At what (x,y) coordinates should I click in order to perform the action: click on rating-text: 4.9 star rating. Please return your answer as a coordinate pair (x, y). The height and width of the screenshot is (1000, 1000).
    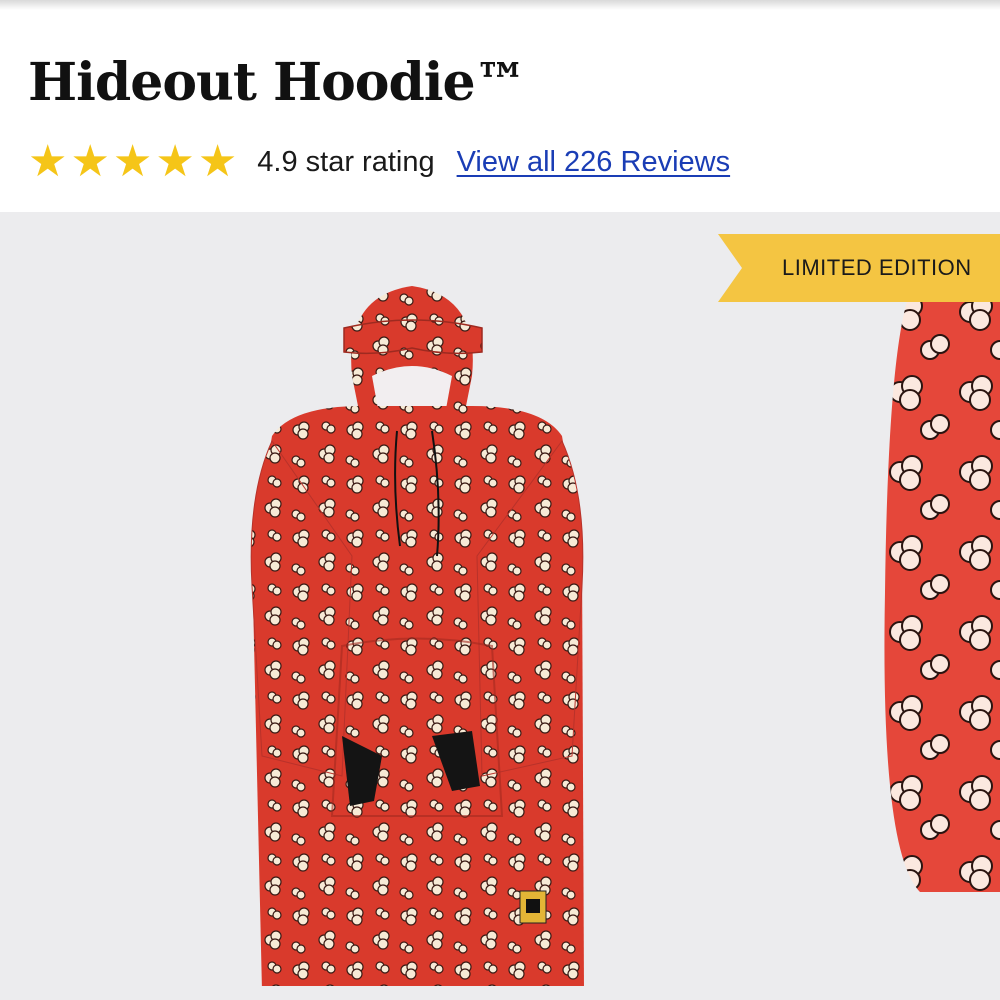
    Looking at the image, I should click on (346, 161).